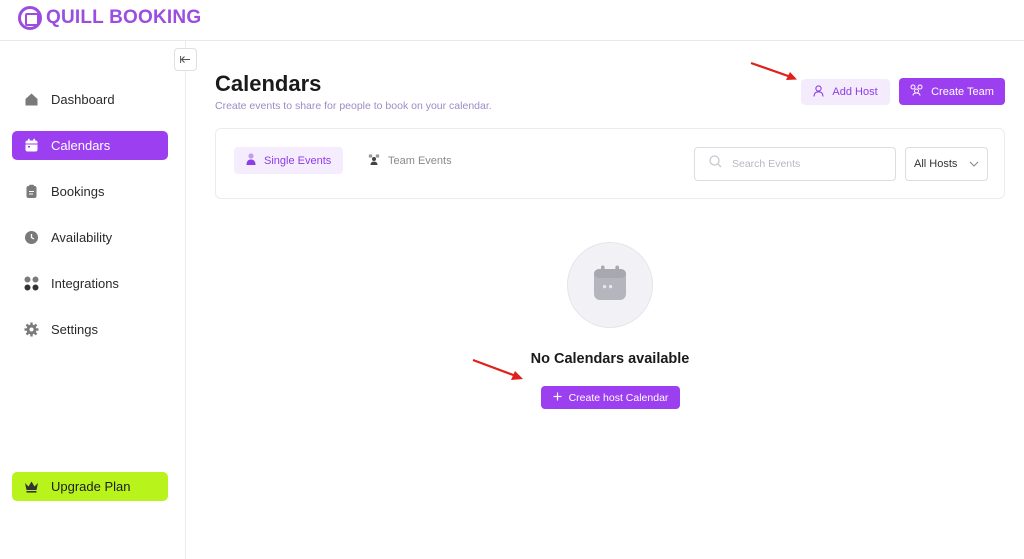 The image size is (1024, 559). Describe the element at coordinates (855, 92) in the screenshot. I see `add-host-label: Add Host` at that location.